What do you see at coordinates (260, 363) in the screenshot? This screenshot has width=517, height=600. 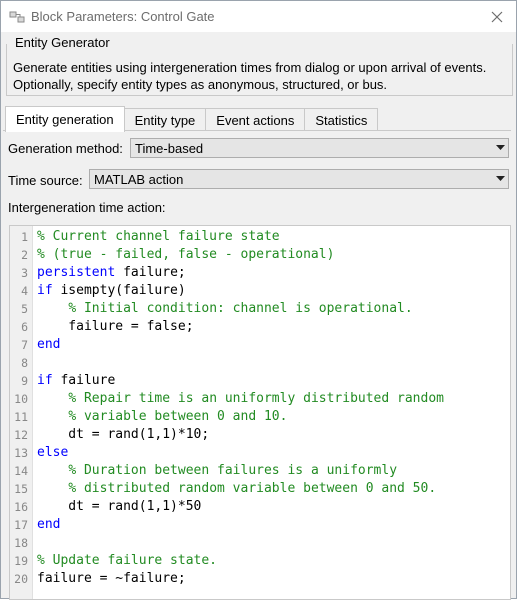 I see `code-line: 8` at bounding box center [260, 363].